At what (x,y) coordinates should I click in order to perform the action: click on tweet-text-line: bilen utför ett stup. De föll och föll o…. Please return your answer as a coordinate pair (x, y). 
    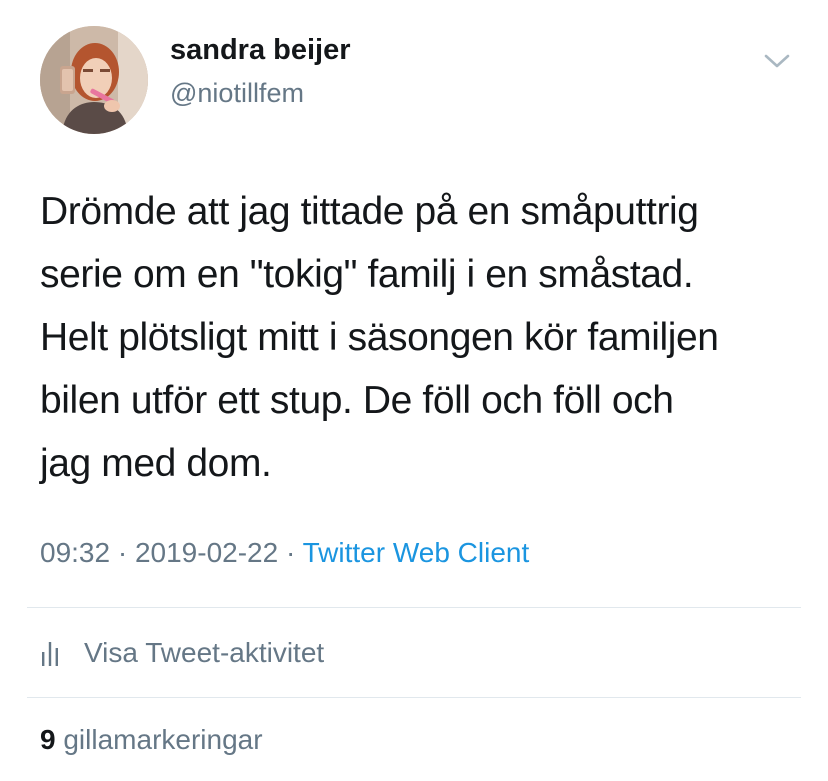
    Looking at the image, I should click on (357, 400).